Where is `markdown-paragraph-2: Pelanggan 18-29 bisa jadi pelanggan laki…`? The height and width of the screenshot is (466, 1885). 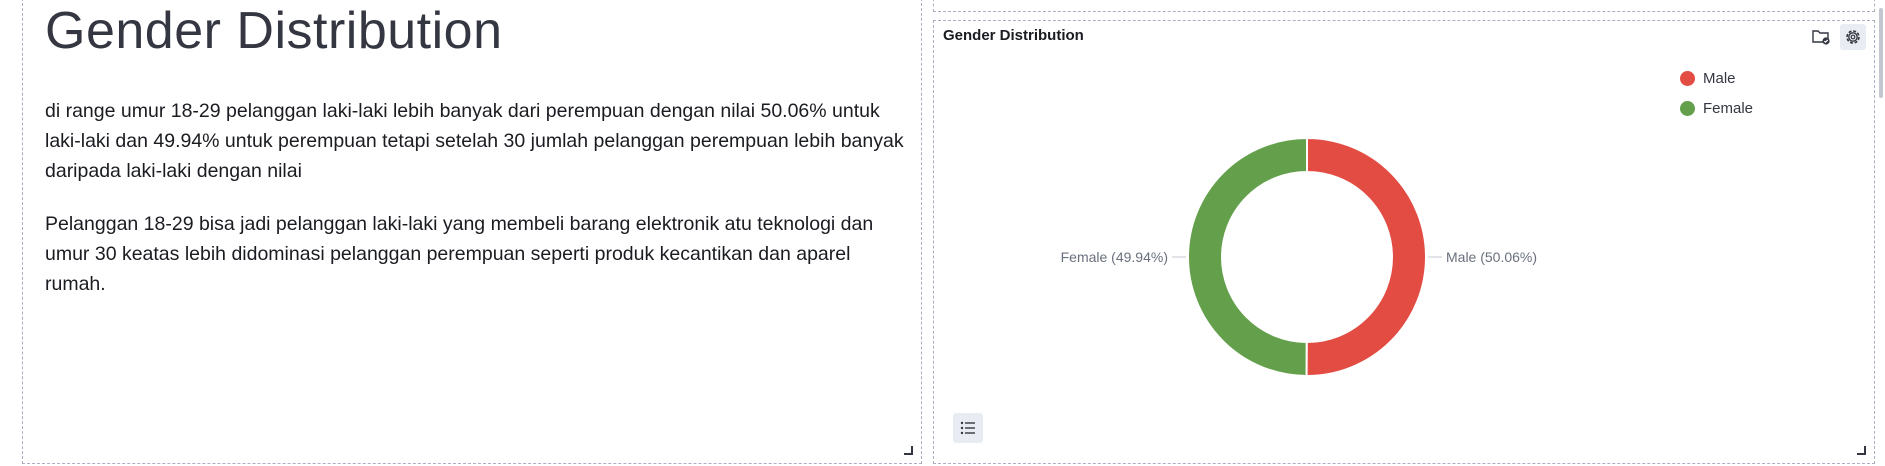 markdown-paragraph-2: Pelanggan 18-29 bisa jadi pelanggan laki… is located at coordinates (459, 254).